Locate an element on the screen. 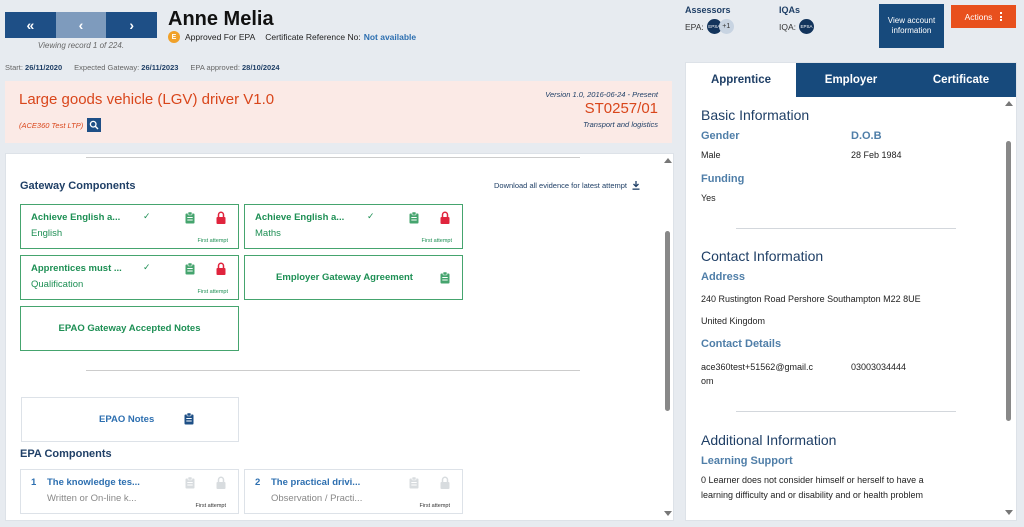 The width and height of the screenshot is (1024, 527). learner-name: Anne Melia is located at coordinates (221, 19).